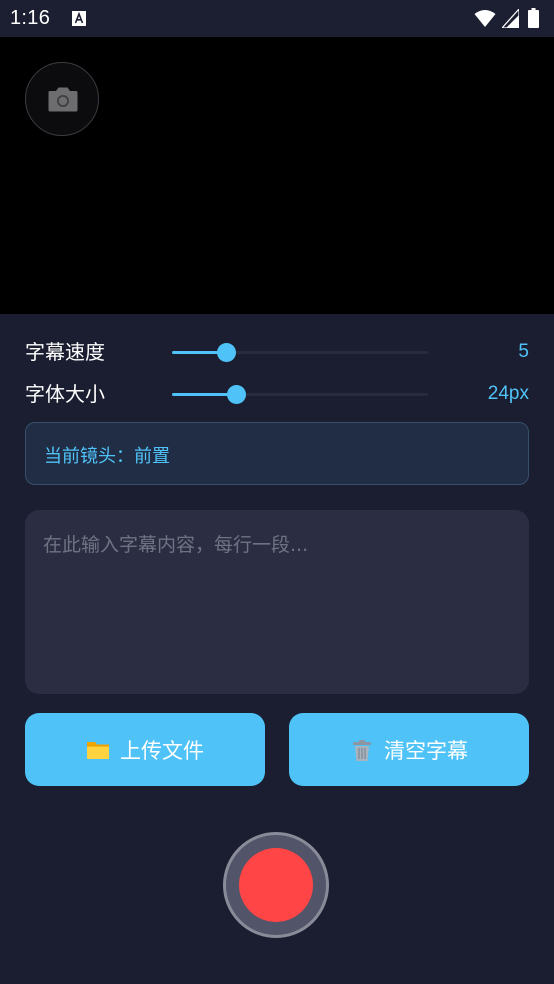 The width and height of the screenshot is (554, 984). Describe the element at coordinates (300, 394) in the screenshot. I see `font-size-slider` at that location.